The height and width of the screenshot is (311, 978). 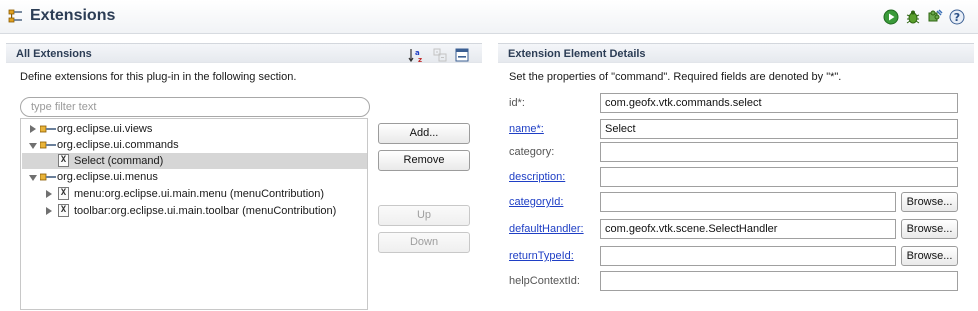 What do you see at coordinates (194, 145) in the screenshot?
I see `tree-item-org-eclipse-ui-commands: org.eclipse.ui.commands` at bounding box center [194, 145].